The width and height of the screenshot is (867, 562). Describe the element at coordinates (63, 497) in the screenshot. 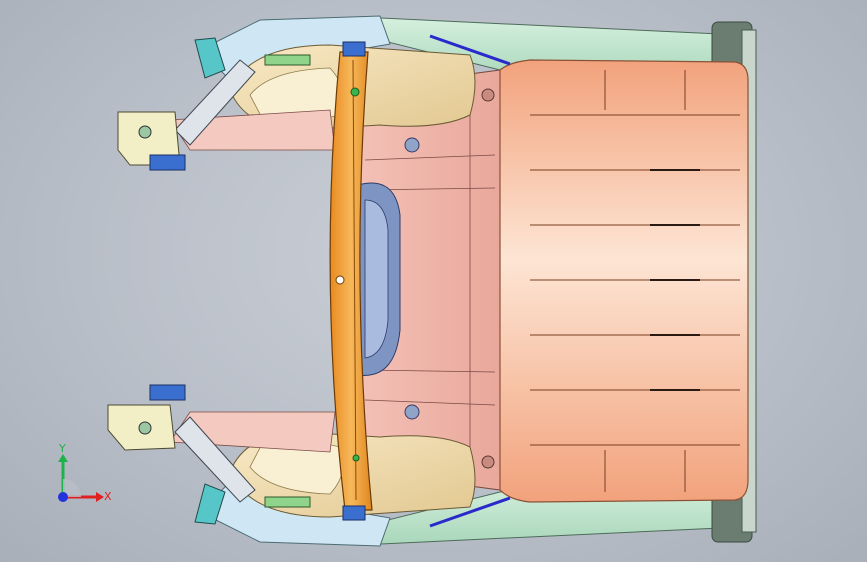

I see `z-axis-dot` at that location.